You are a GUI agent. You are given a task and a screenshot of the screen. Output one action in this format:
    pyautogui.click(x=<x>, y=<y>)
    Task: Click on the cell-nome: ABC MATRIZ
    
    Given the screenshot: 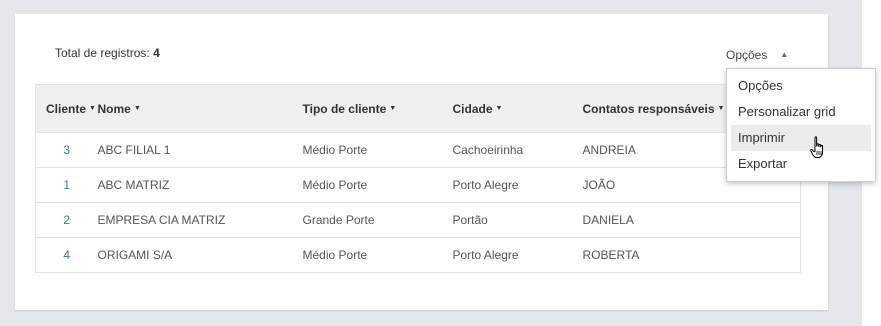 What is the action you would take?
    pyautogui.click(x=200, y=185)
    